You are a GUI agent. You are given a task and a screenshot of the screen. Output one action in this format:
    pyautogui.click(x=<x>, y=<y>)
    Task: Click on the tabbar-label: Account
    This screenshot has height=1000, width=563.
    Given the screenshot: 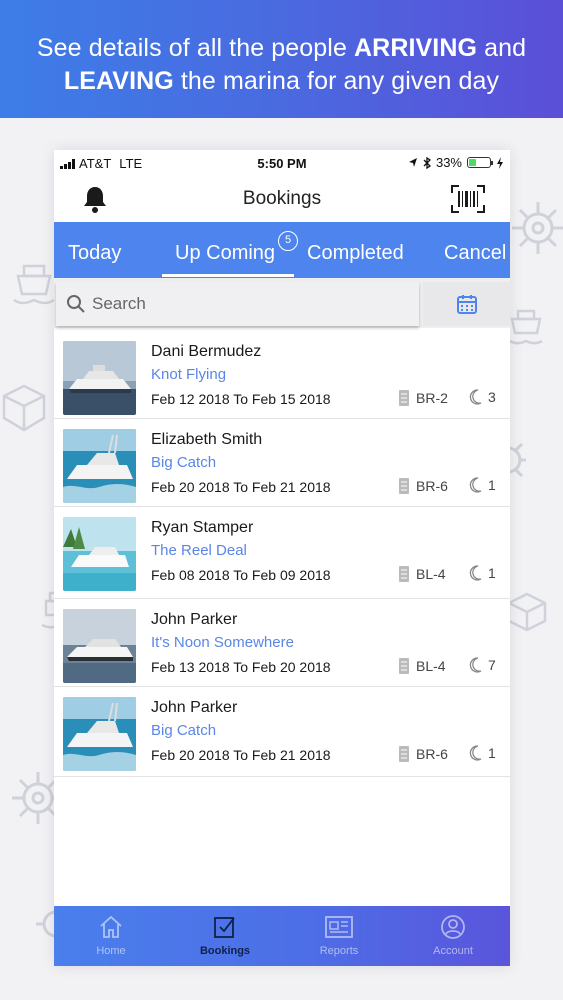 What is the action you would take?
    pyautogui.click(x=453, y=951)
    